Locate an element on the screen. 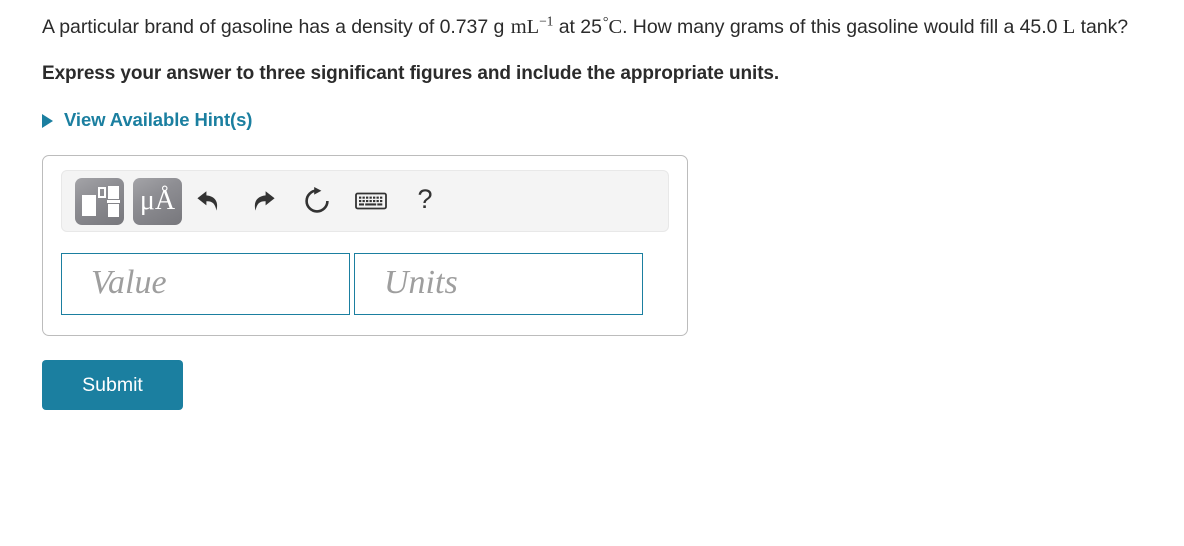 This screenshot has height=546, width=1184. volume-unit: L is located at coordinates (1069, 27).